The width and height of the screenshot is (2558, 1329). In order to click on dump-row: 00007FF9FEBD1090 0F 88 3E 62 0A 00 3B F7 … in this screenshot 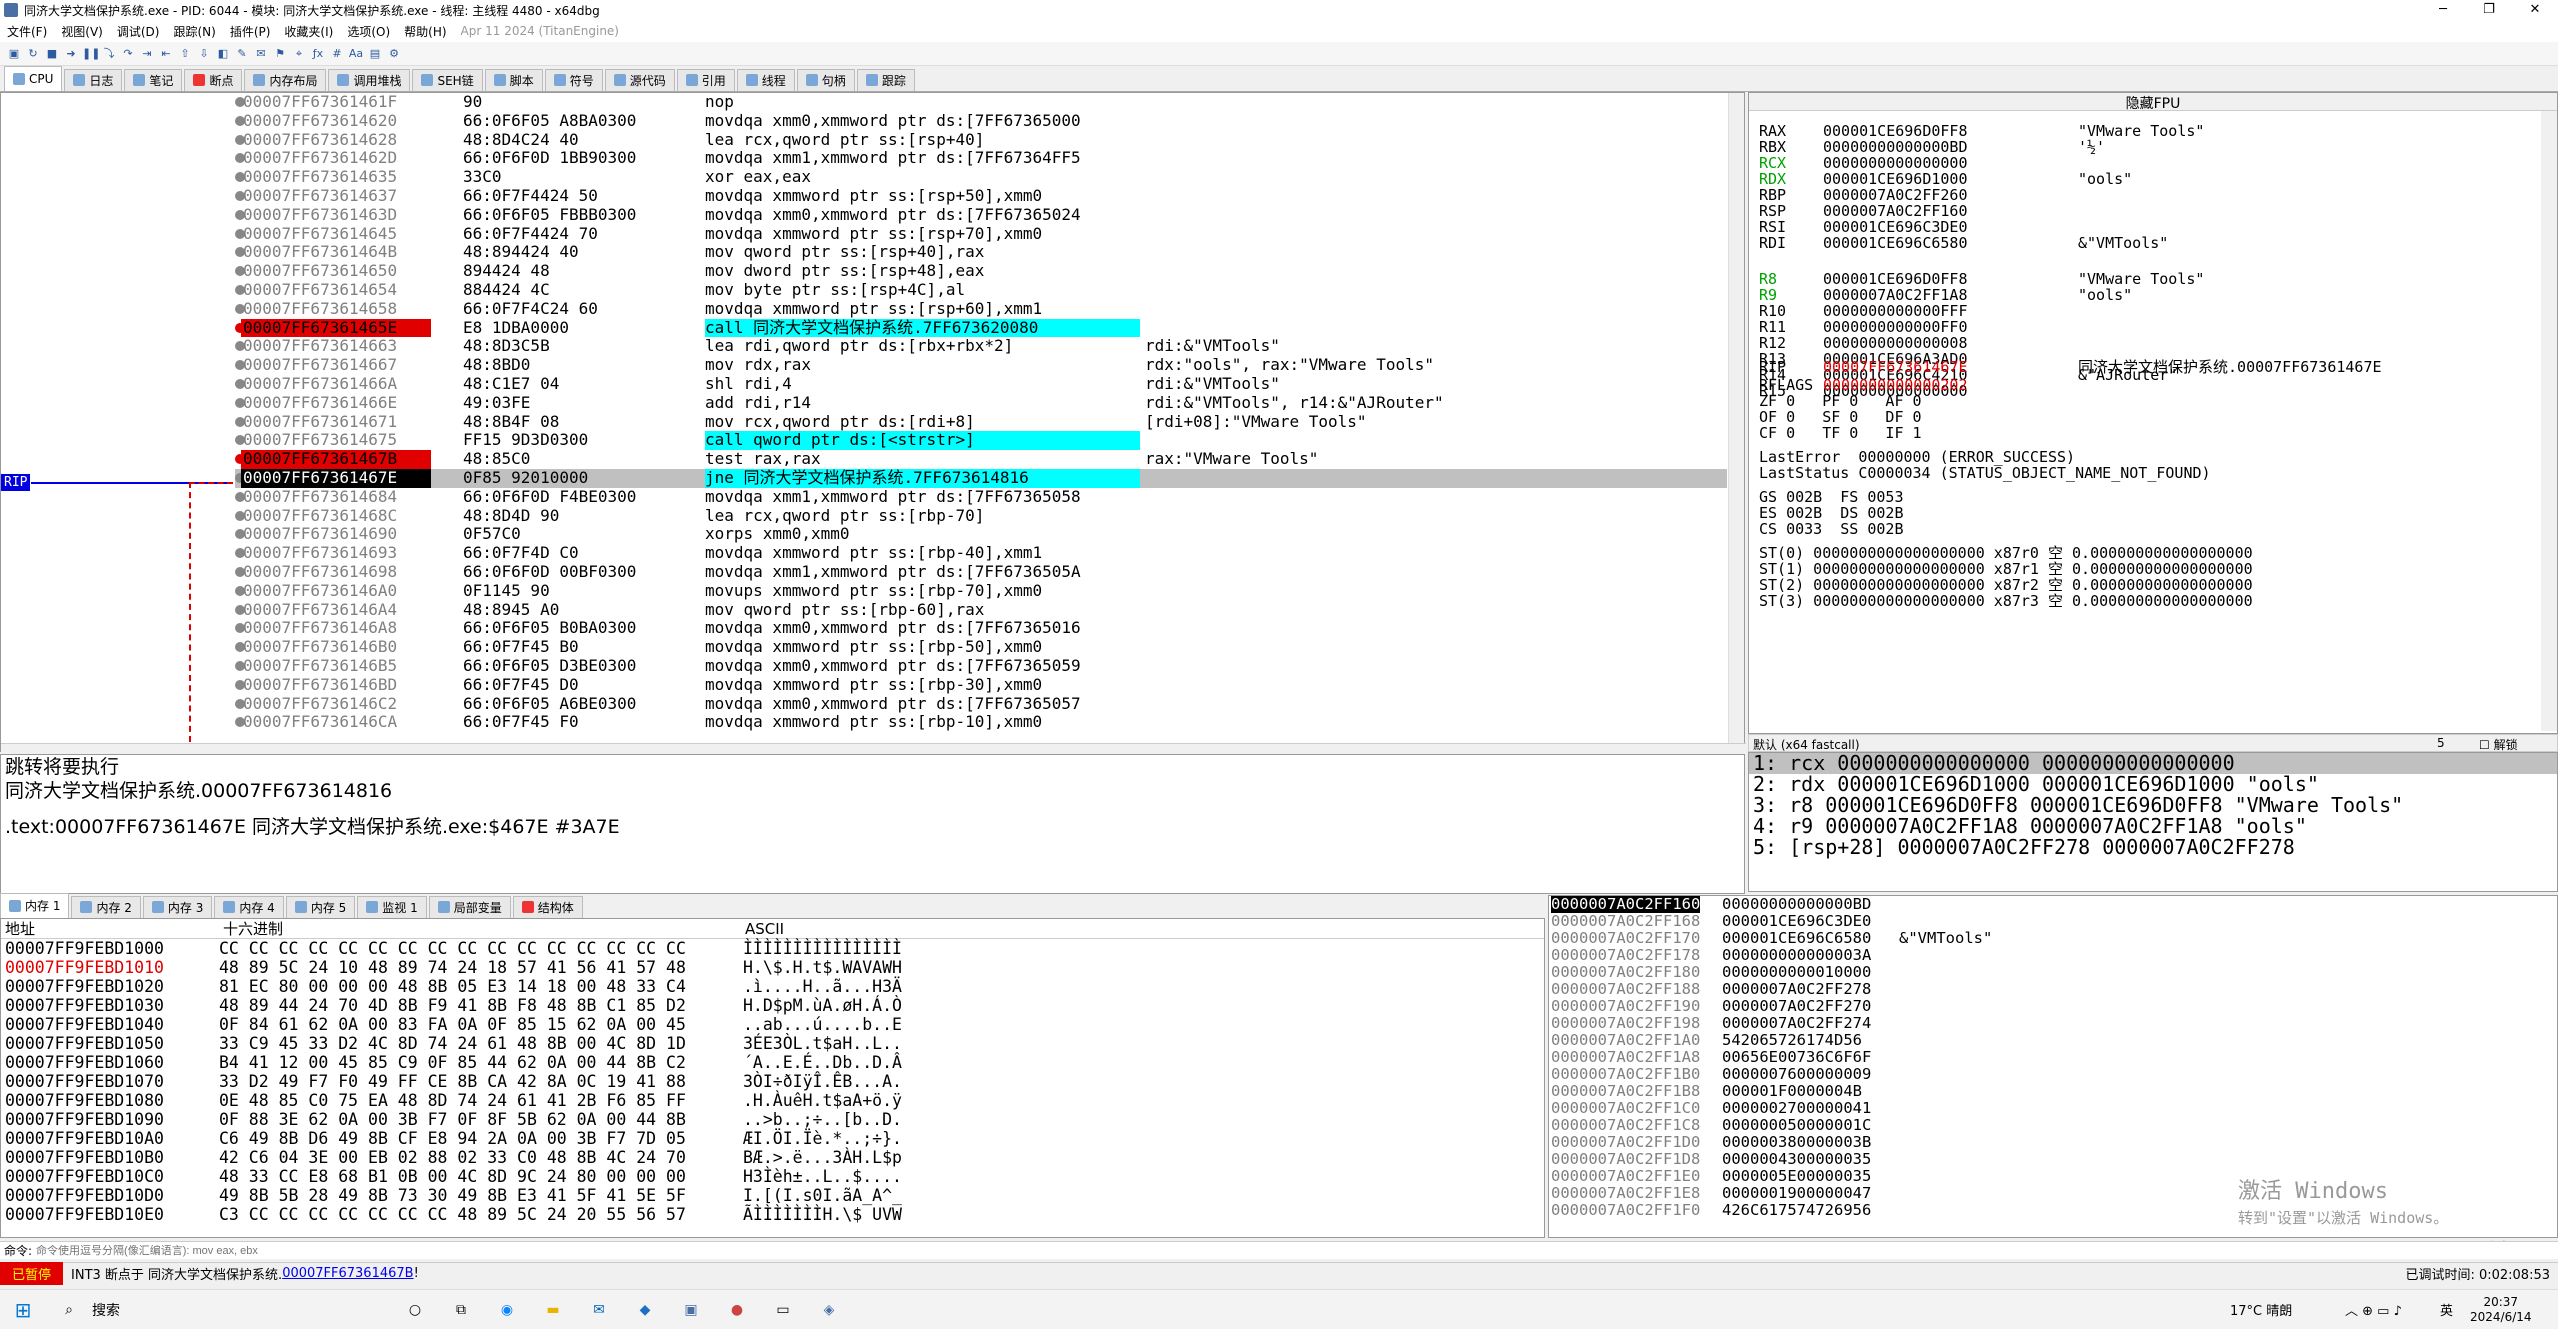, I will do `click(772, 1119)`.